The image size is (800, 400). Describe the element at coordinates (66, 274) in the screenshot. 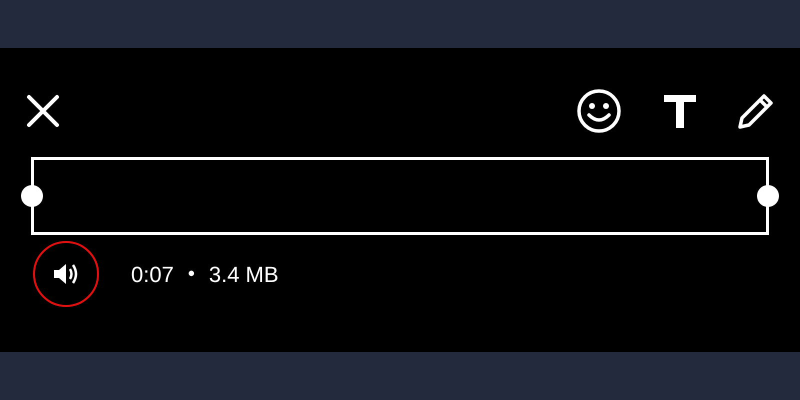

I see `speaker-icon` at that location.